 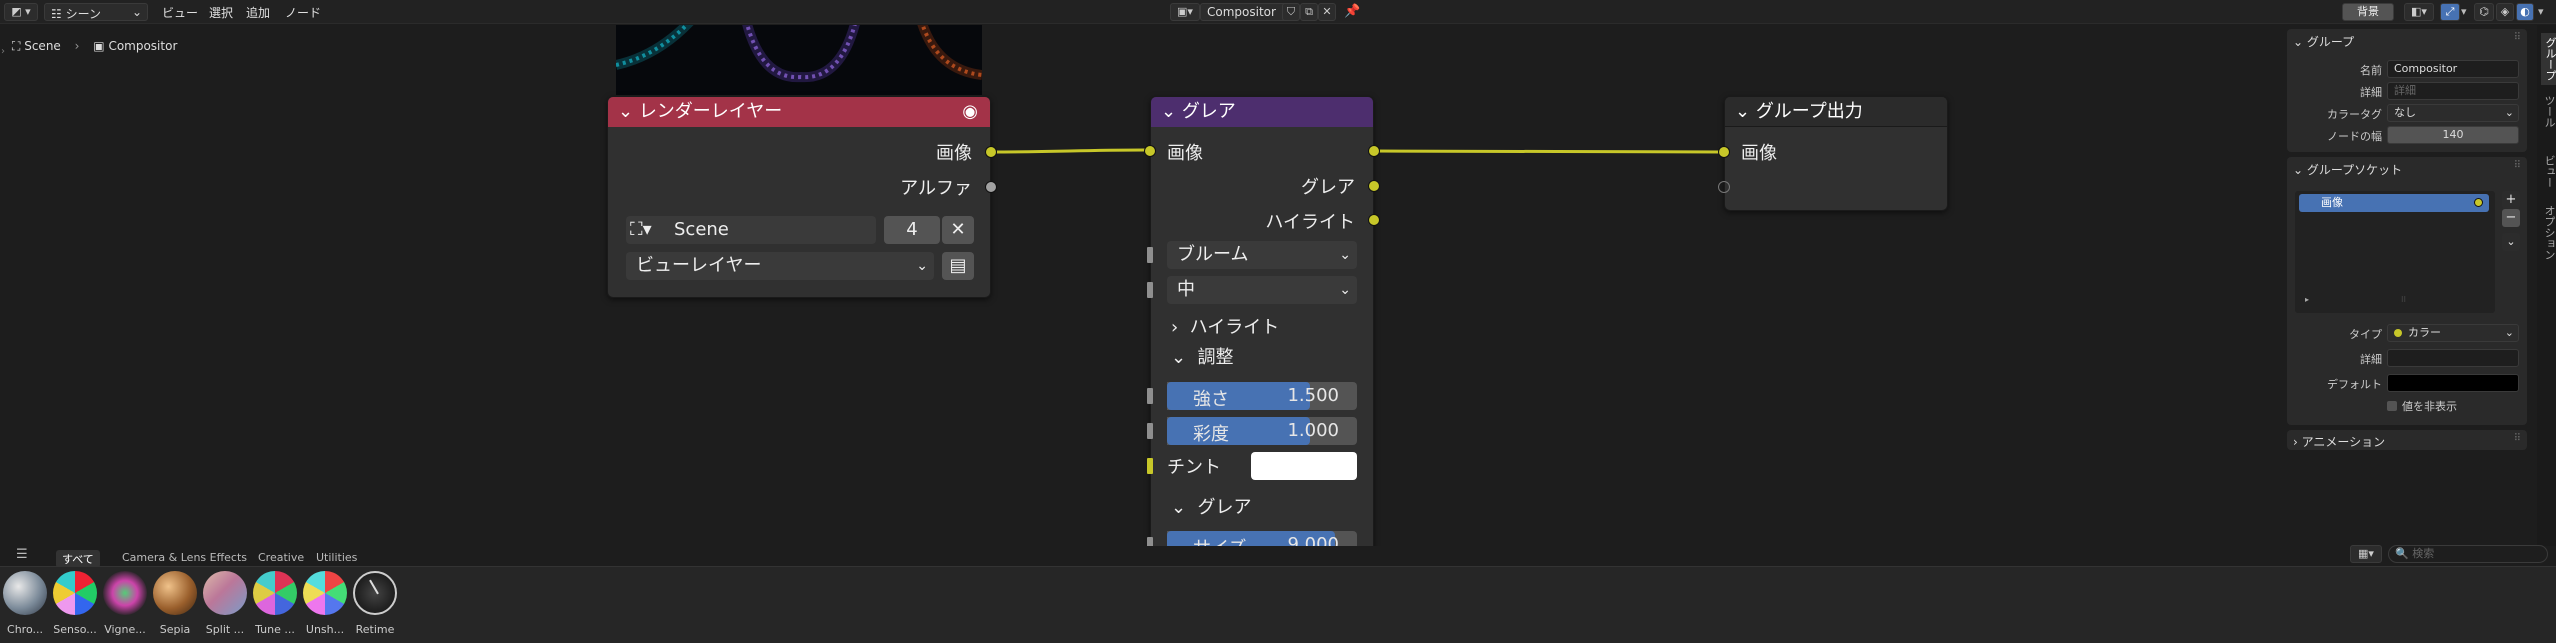 What do you see at coordinates (2453, 383) in the screenshot?
I see `default-color-swatch` at bounding box center [2453, 383].